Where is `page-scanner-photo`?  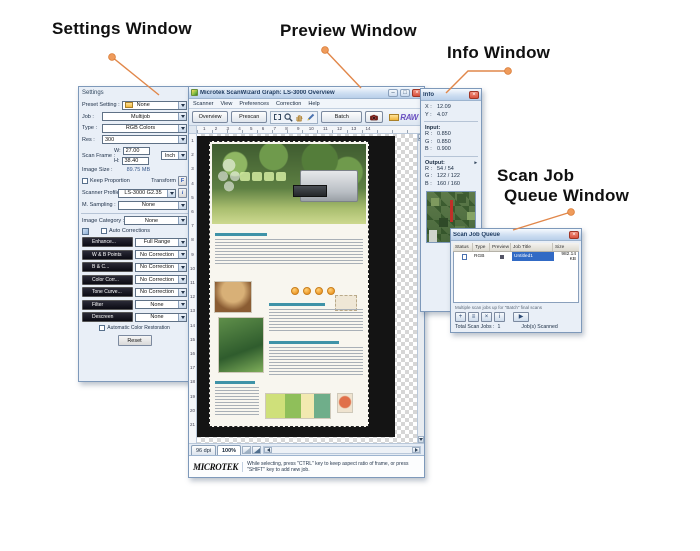 page-scanner-photo is located at coordinates (325, 186).